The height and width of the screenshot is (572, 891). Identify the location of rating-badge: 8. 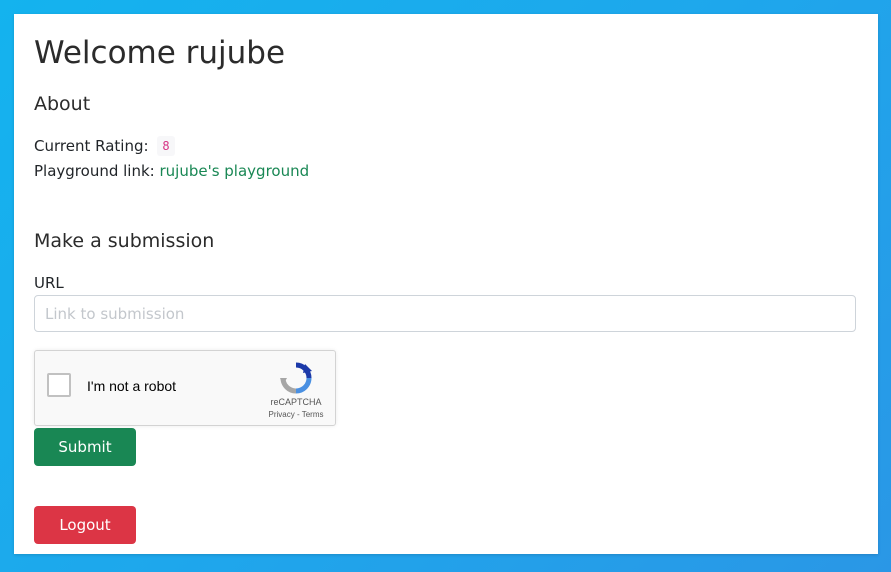
(166, 146).